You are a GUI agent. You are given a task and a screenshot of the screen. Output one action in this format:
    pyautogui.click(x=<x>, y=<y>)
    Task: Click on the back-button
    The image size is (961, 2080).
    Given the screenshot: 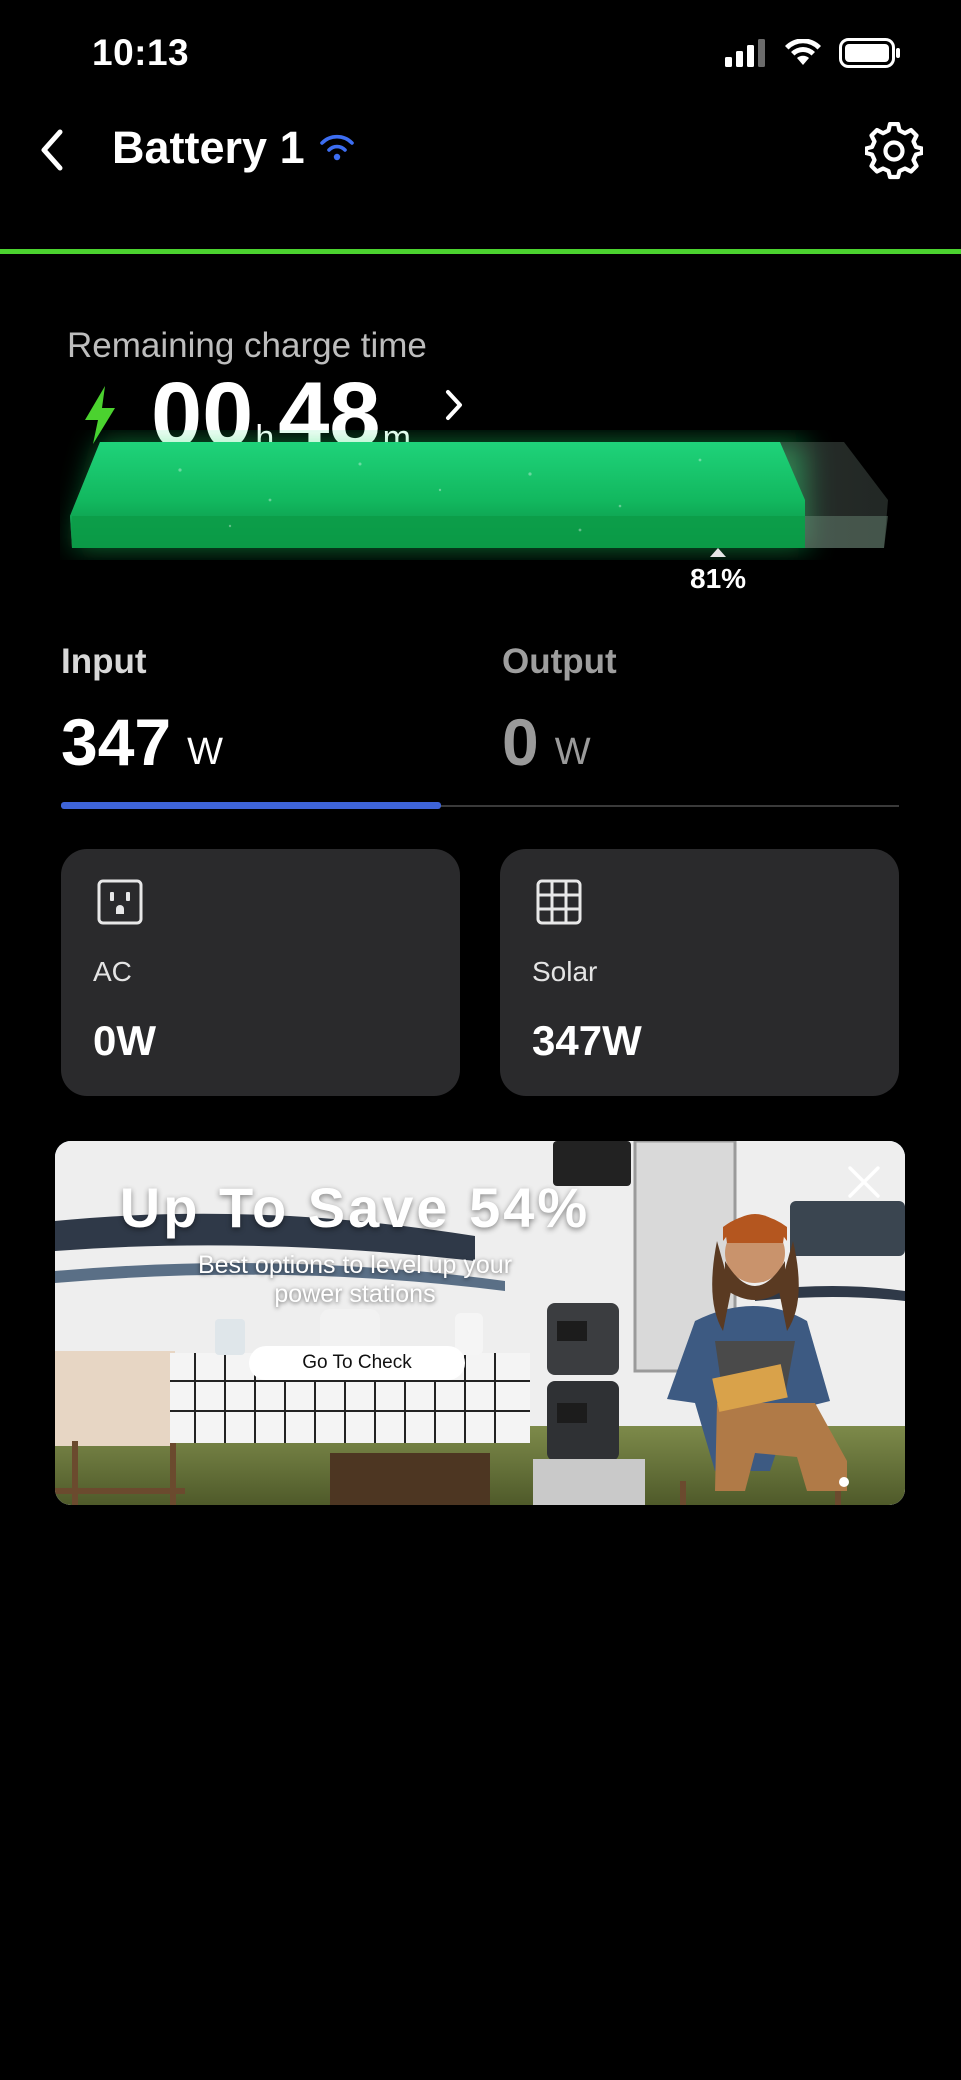 What is the action you would take?
    pyautogui.click(x=58, y=150)
    